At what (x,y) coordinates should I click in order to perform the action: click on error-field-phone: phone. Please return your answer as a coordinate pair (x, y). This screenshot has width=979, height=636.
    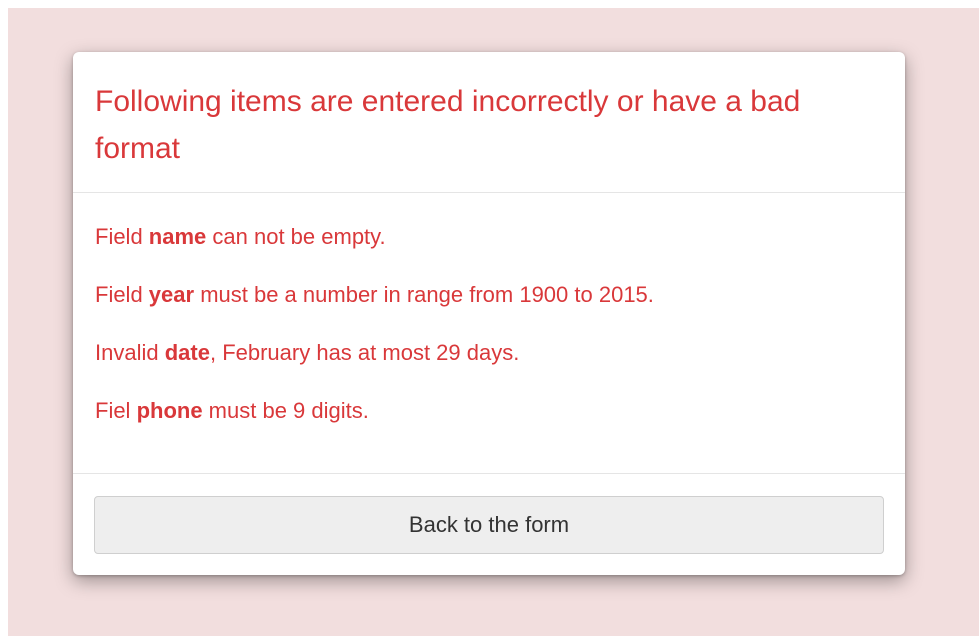
    Looking at the image, I should click on (169, 410).